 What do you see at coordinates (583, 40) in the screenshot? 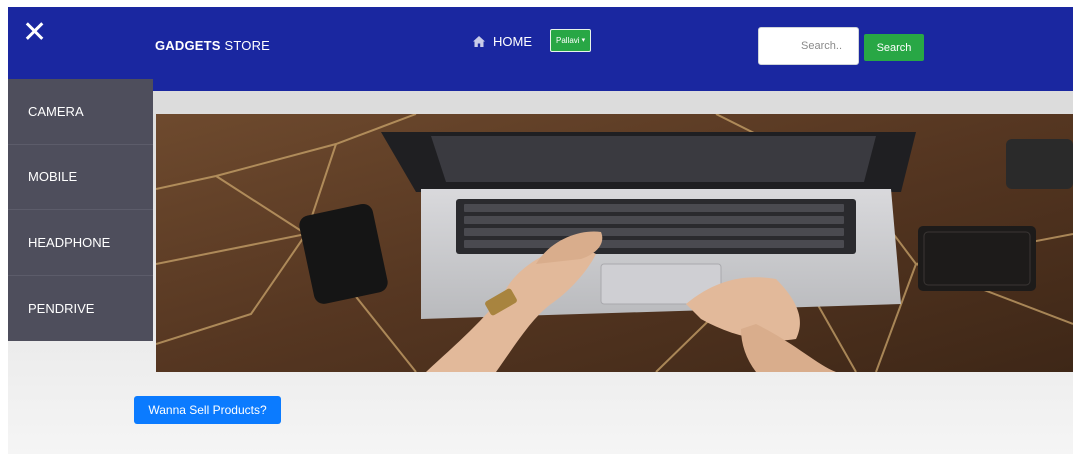
I see `chevron-down-icon: ▾` at bounding box center [583, 40].